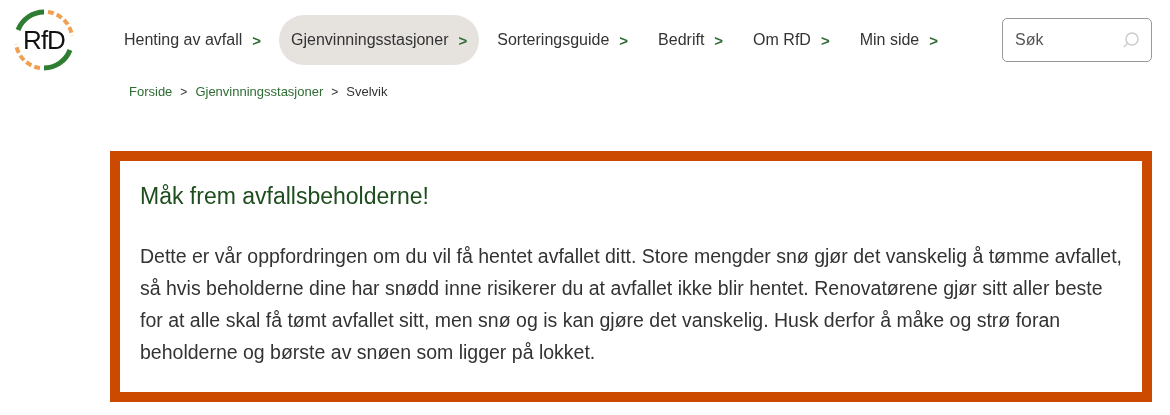 Image resolution: width=1170 pixels, height=415 pixels. What do you see at coordinates (791, 40) in the screenshot?
I see `nav-link: Om RfD >` at bounding box center [791, 40].